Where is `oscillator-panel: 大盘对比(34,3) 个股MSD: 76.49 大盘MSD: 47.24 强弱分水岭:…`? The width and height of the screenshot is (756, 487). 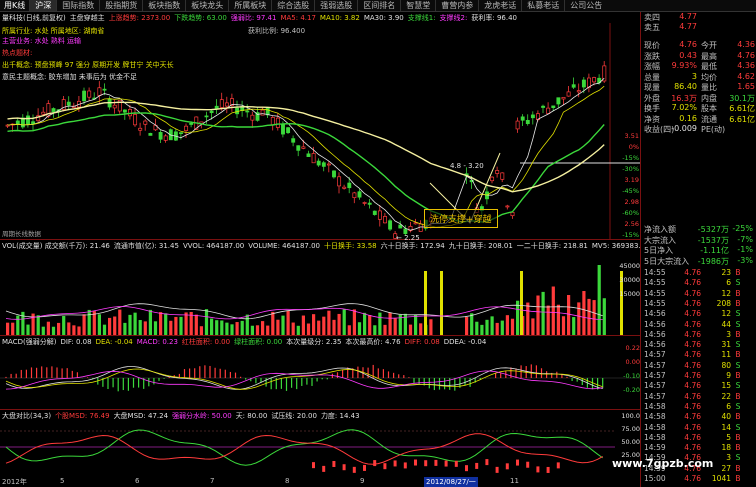
oscillator-panel: 大盘对比(34,3) 个股MSD: 76.49 大盘MSD: 47.24 强弱分水岭:… is located at coordinates (320, 443).